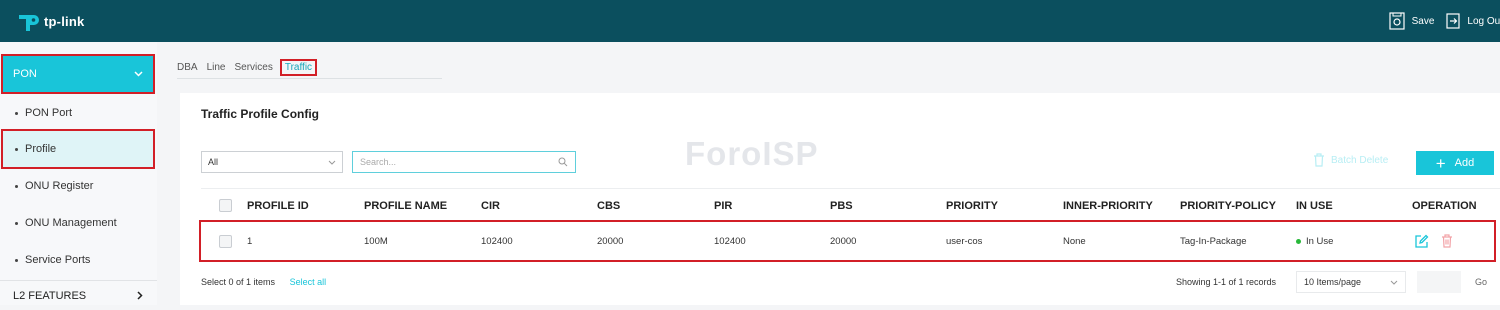 Image resolution: width=1500 pixels, height=310 pixels. Describe the element at coordinates (50, 295) in the screenshot. I see `sidebar-section-label: L2 FEATURES` at that location.